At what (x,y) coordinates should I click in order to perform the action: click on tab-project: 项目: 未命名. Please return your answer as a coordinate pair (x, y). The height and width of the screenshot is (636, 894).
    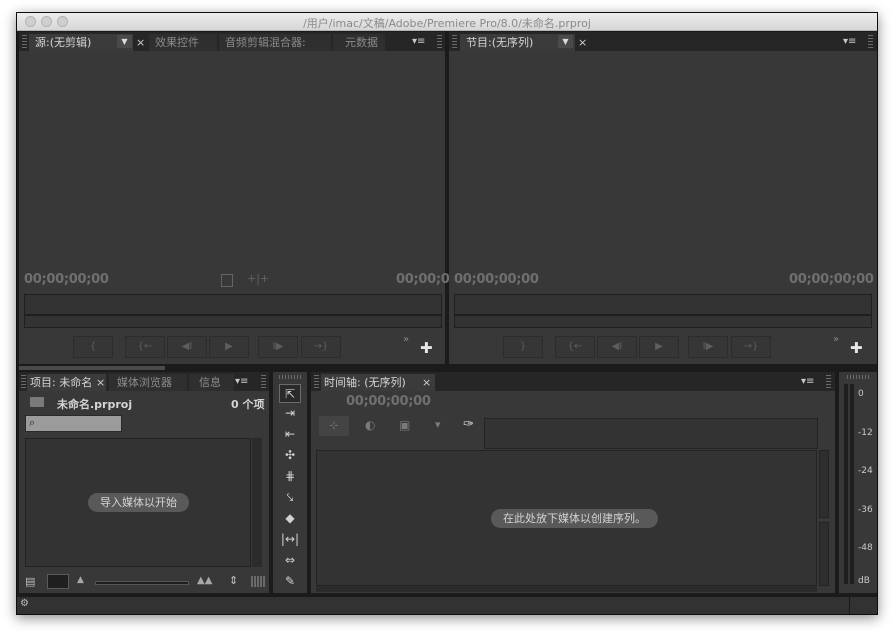
    Looking at the image, I should click on (66, 382).